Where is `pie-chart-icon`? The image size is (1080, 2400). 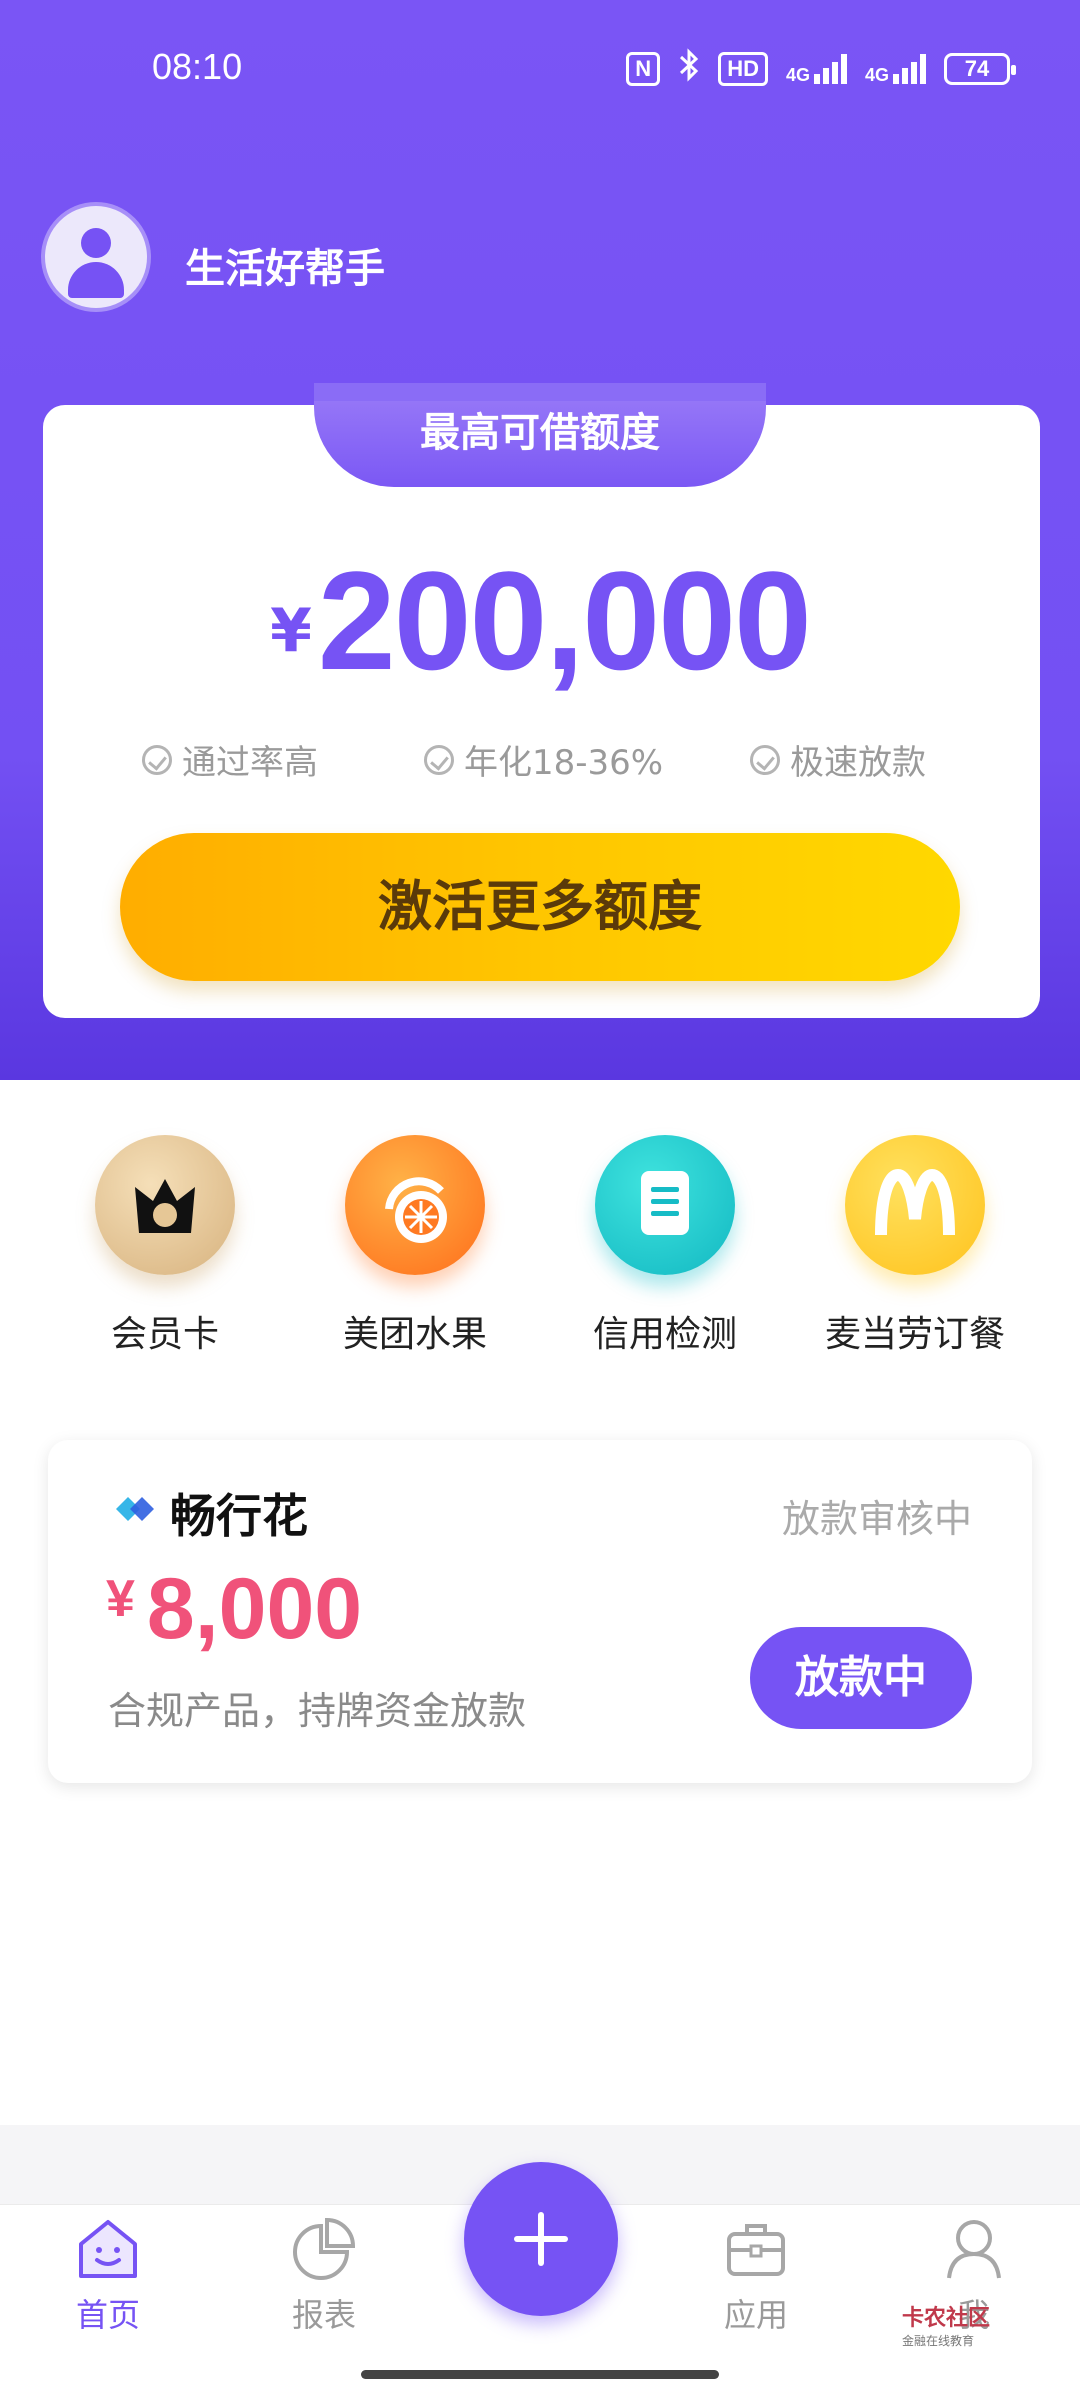 pie-chart-icon is located at coordinates (324, 2249).